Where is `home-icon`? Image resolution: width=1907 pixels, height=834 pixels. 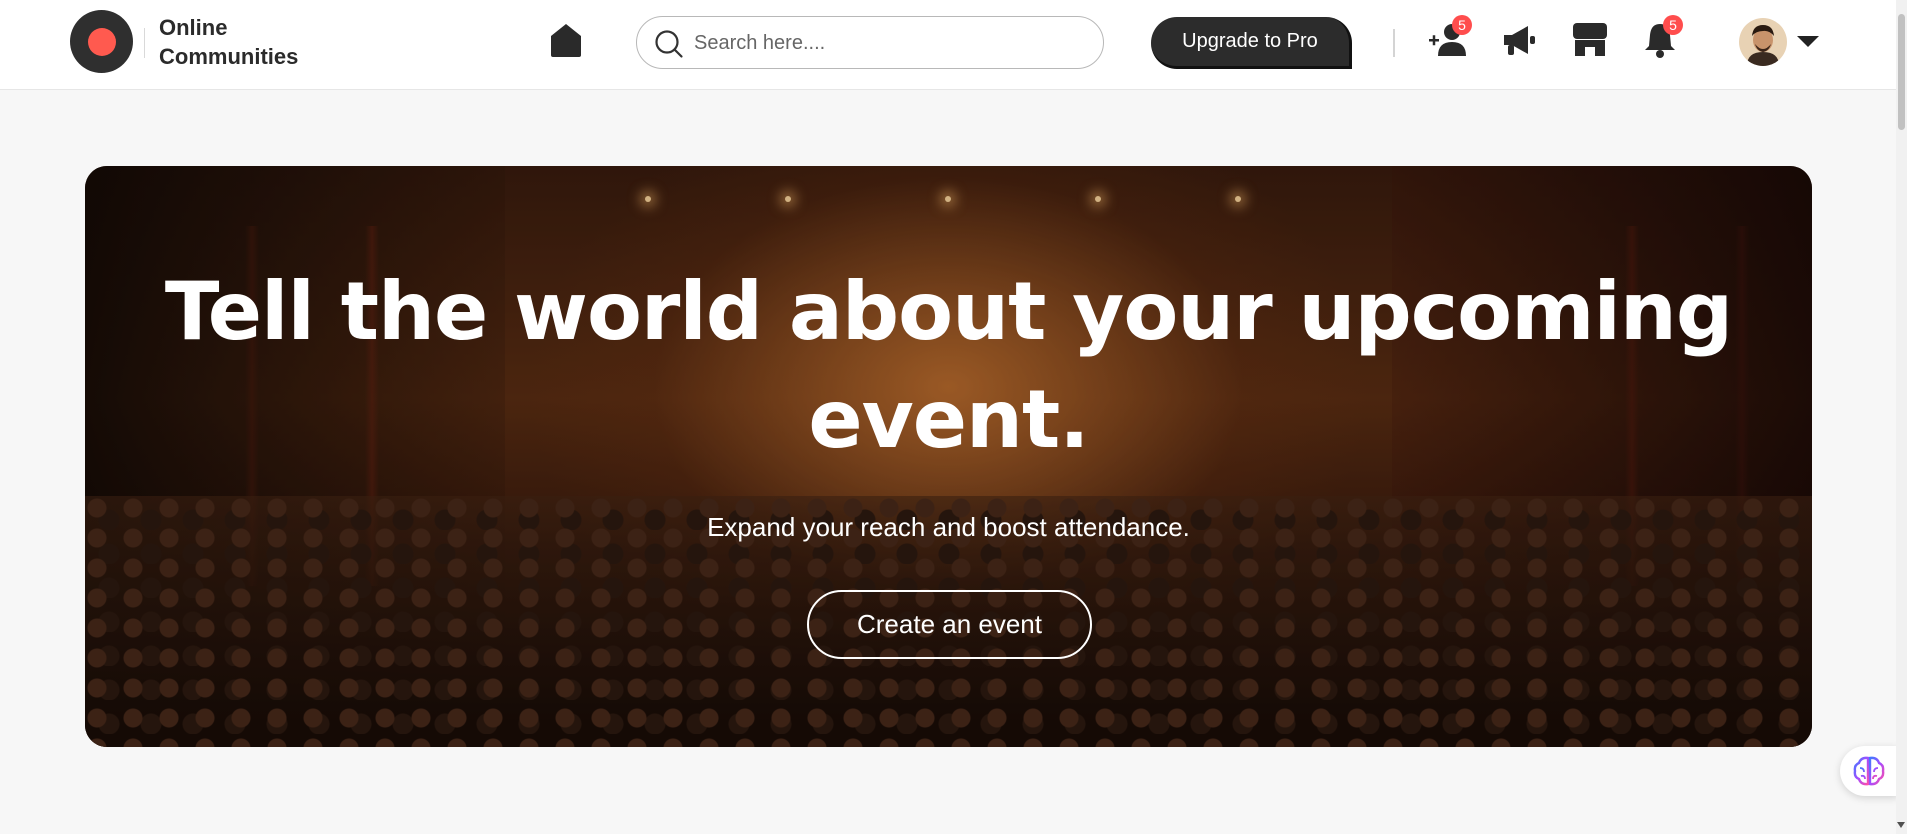
home-icon is located at coordinates (566, 39).